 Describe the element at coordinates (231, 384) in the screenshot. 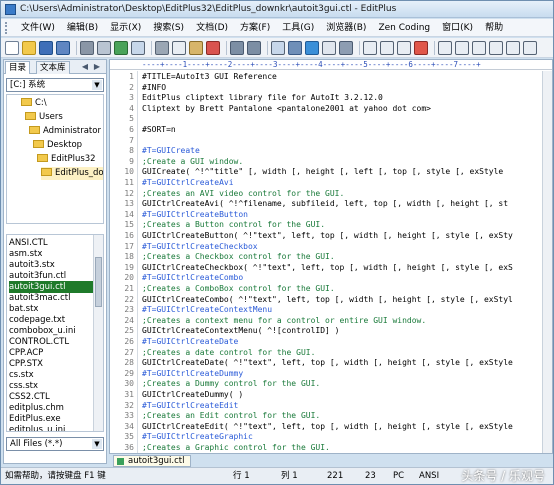

I see `code-line: ;Creates a Dummy control for the GUI.` at that location.